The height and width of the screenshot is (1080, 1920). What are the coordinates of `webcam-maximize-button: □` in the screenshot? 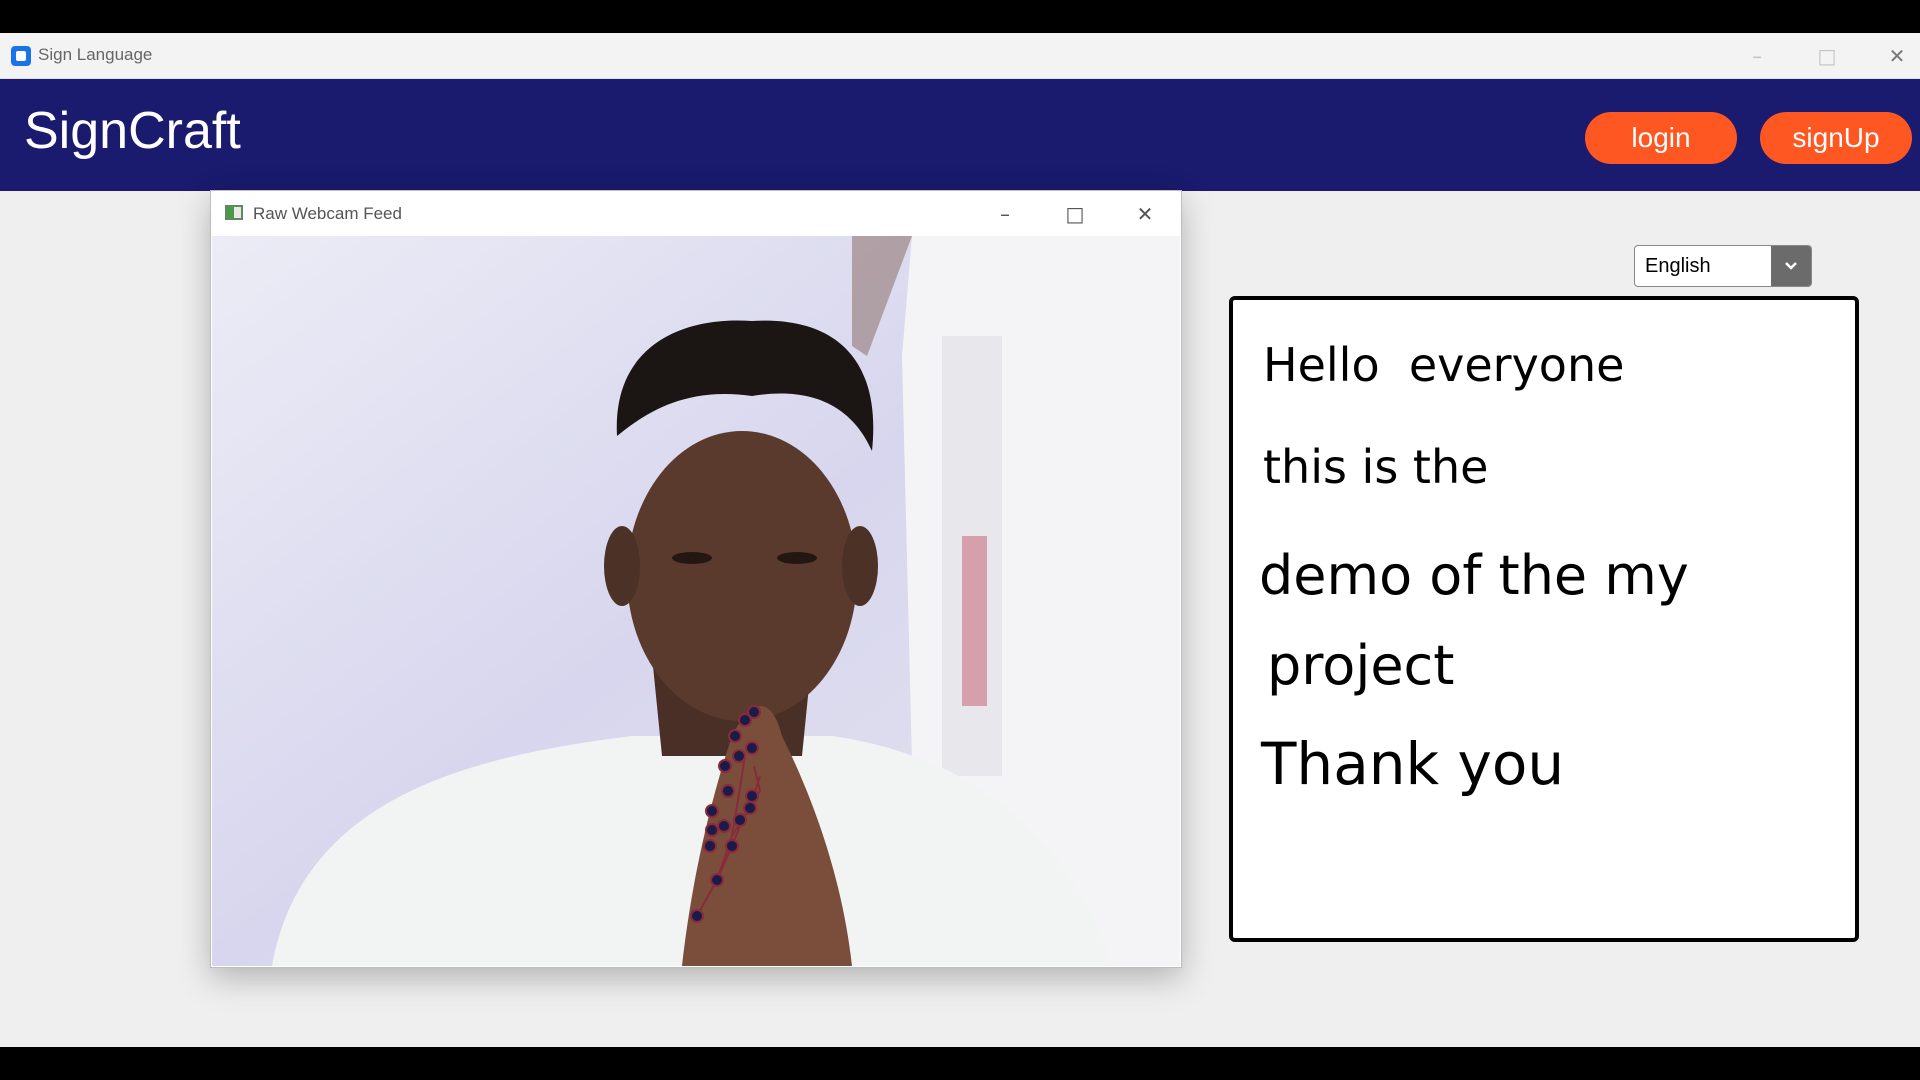 It's located at (1075, 213).